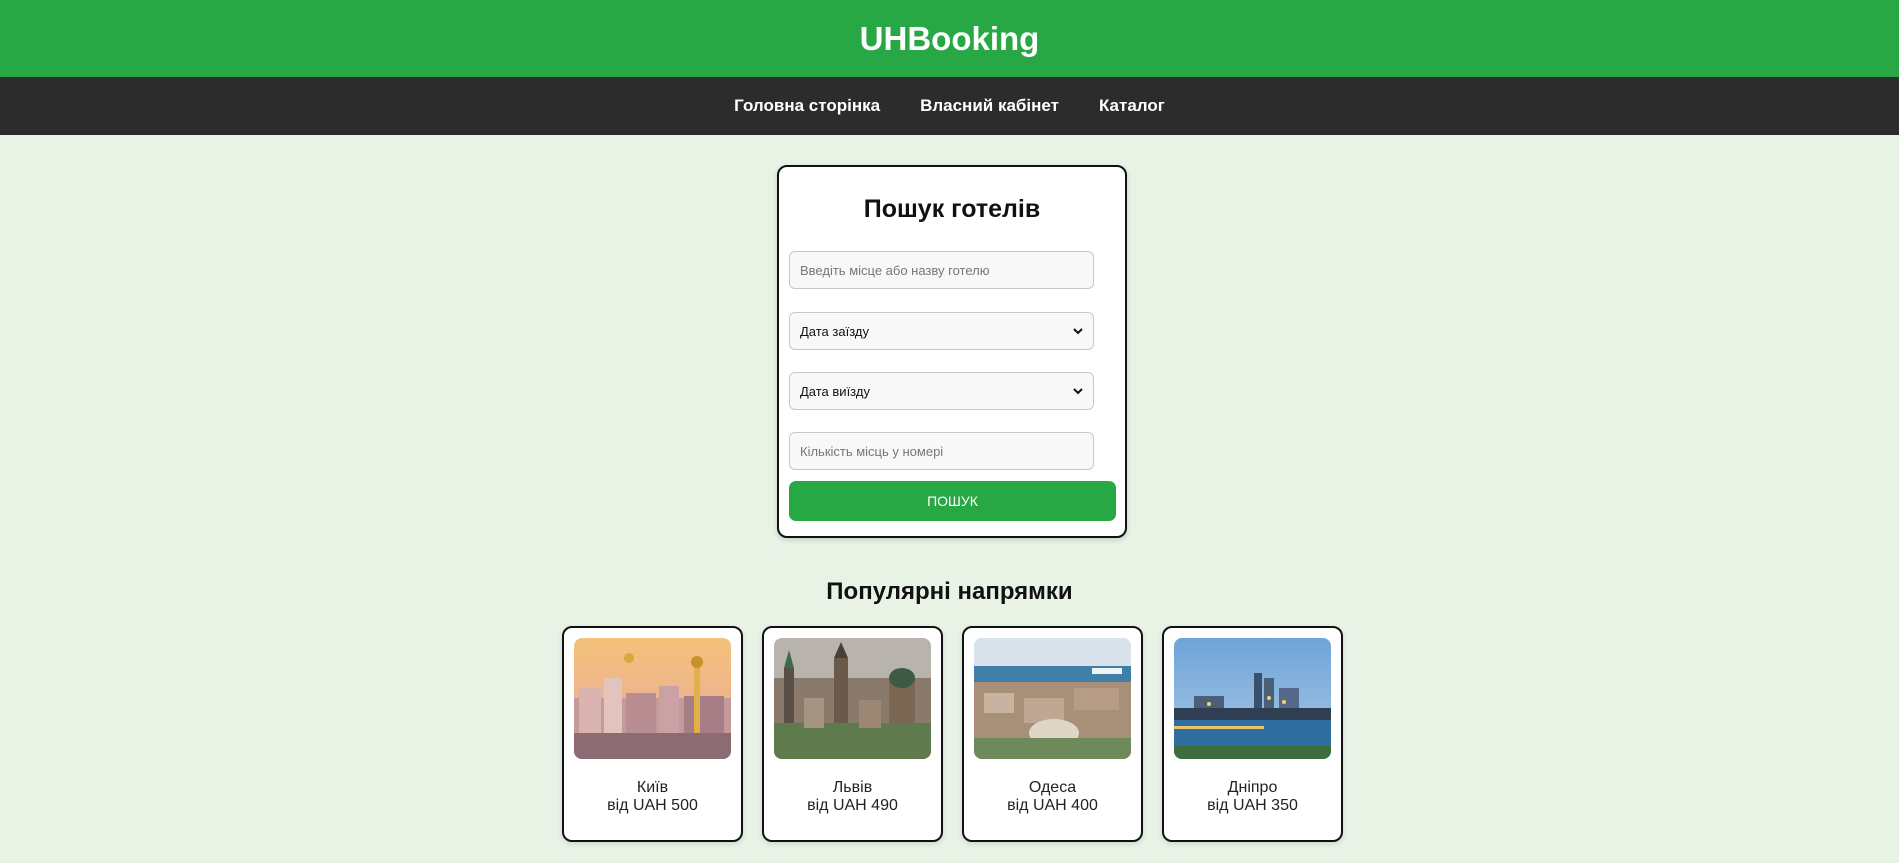 The image size is (1899, 863). Describe the element at coordinates (652, 698) in the screenshot. I see `kyiv-photo` at that location.